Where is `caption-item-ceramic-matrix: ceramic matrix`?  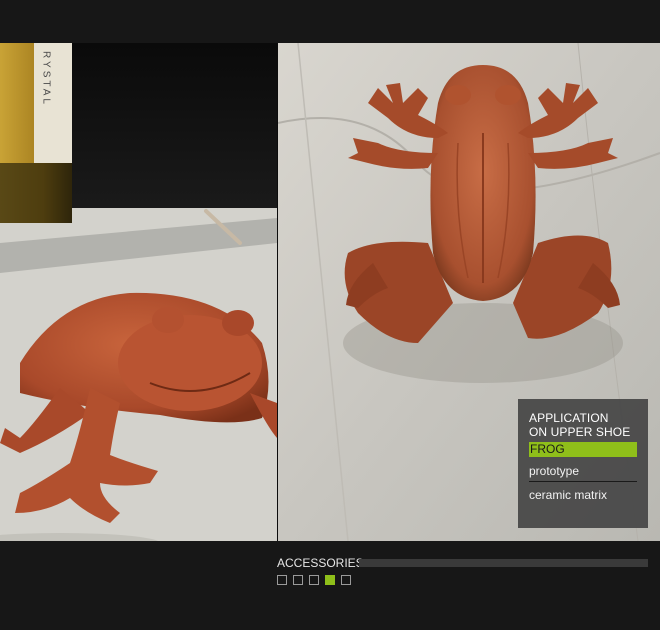 caption-item-ceramic-matrix: ceramic matrix is located at coordinates (568, 495).